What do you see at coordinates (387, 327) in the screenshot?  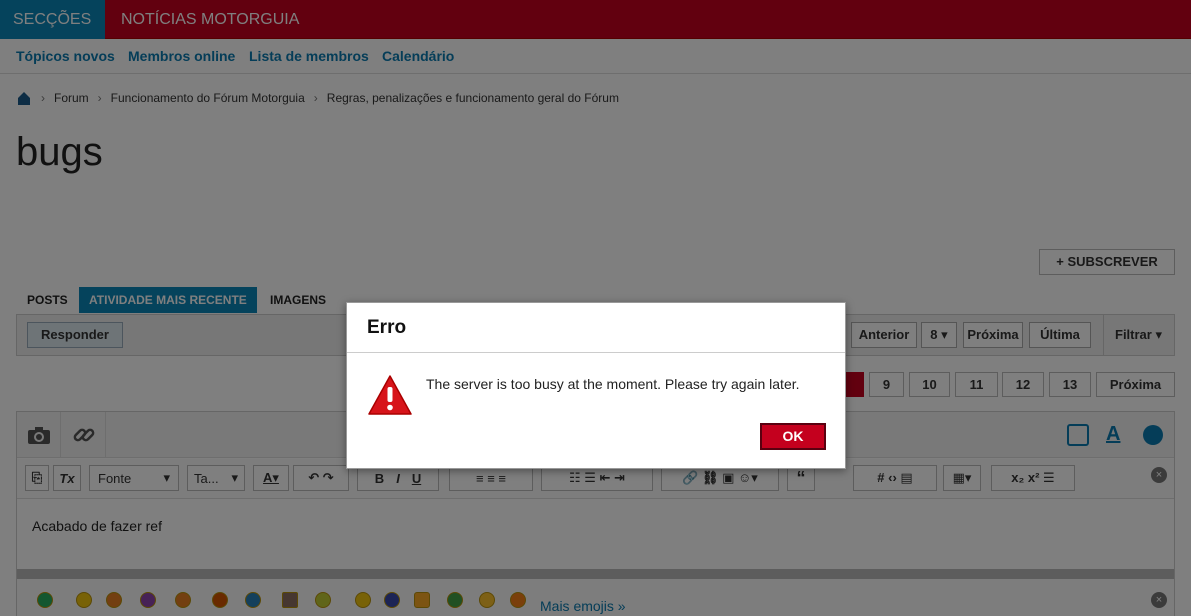 I see `dialog-title: Erro` at bounding box center [387, 327].